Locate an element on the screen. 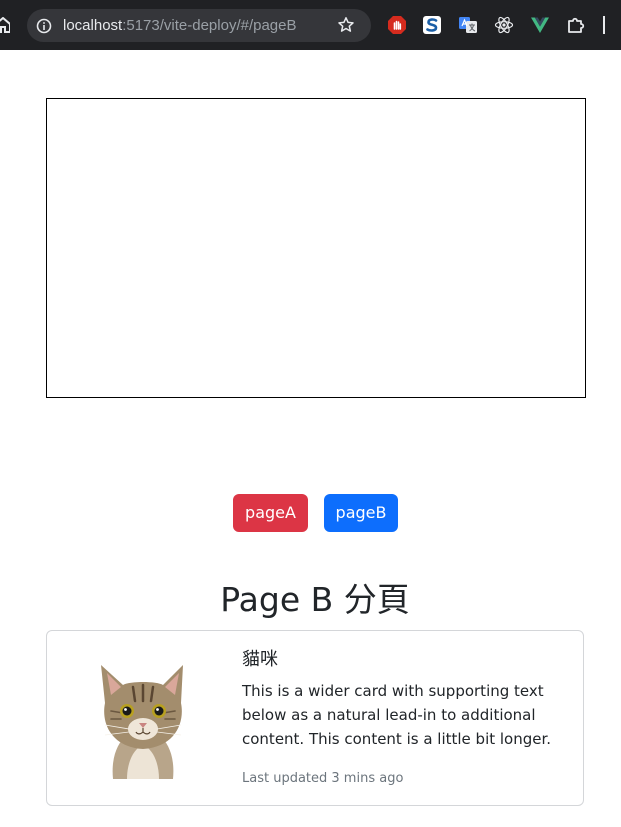  card-title: 貓咪 is located at coordinates (260, 659).